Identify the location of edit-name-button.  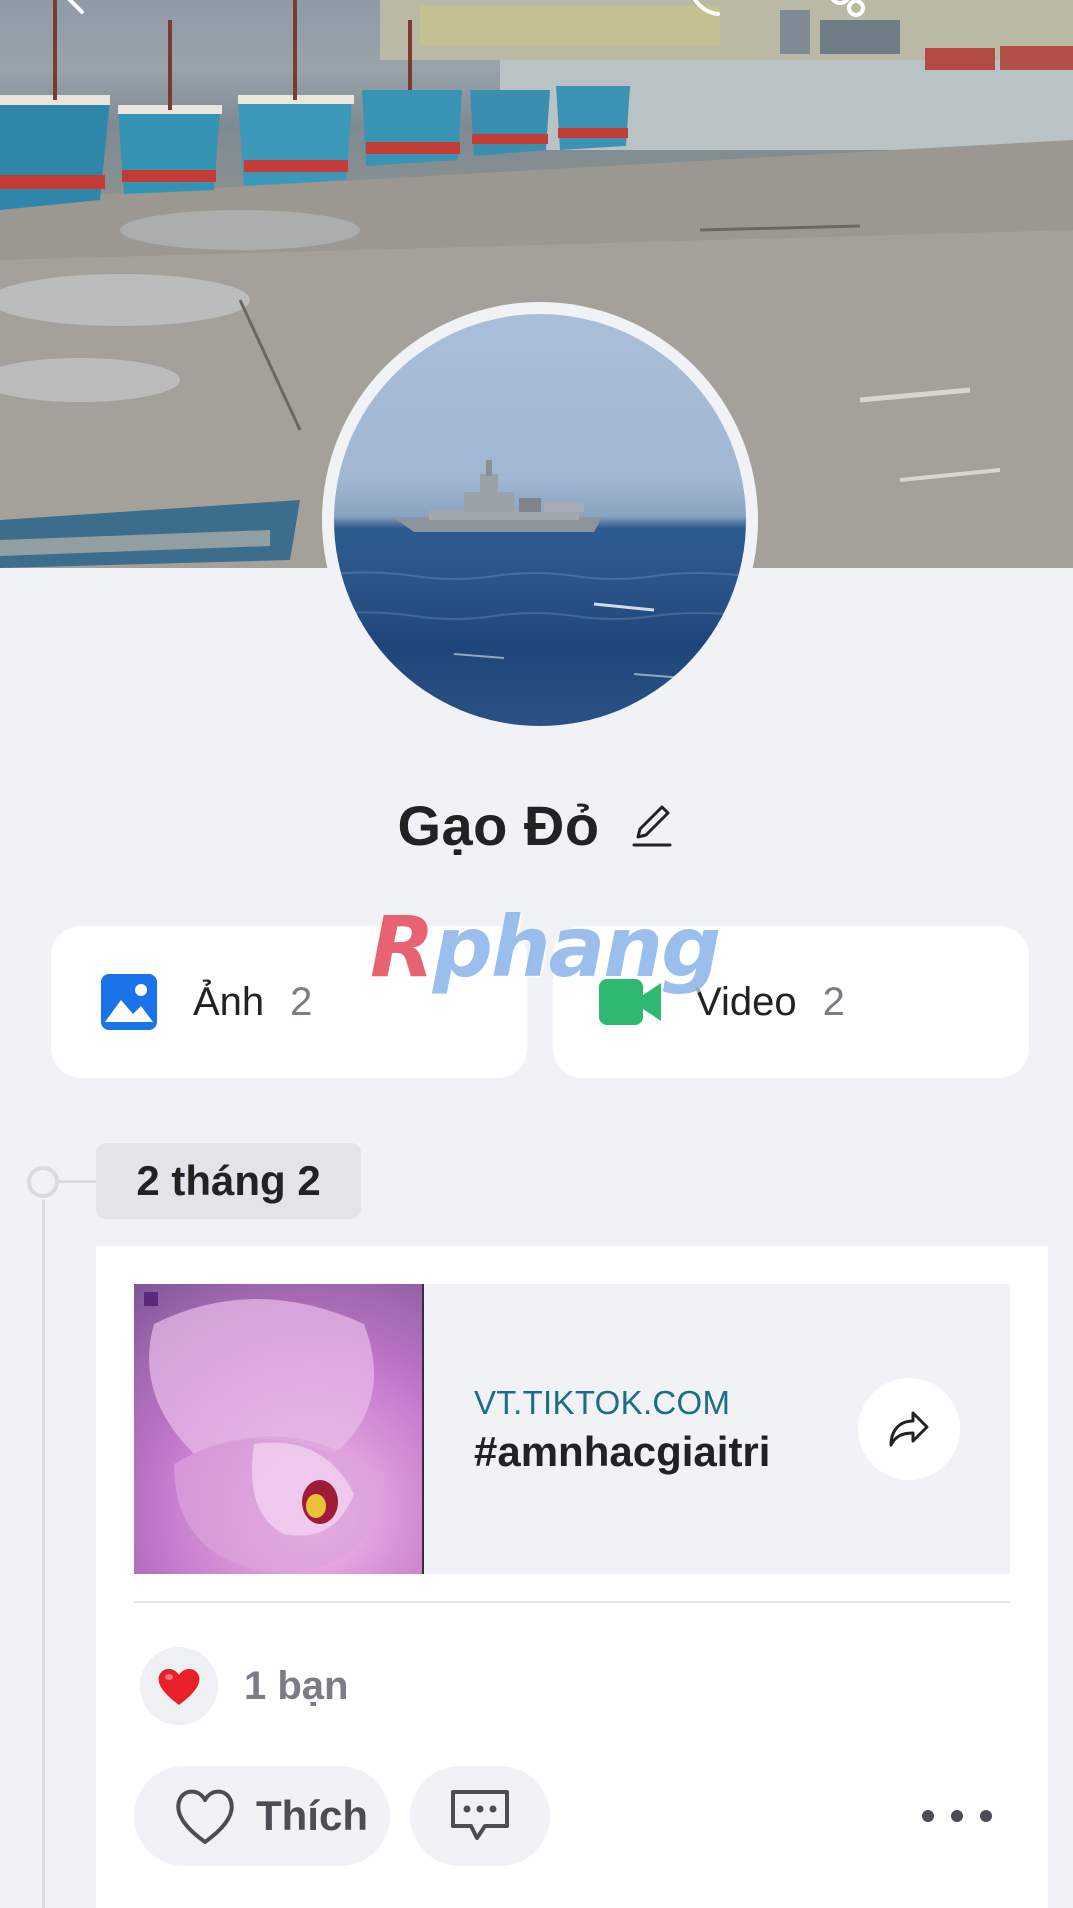
(652, 825).